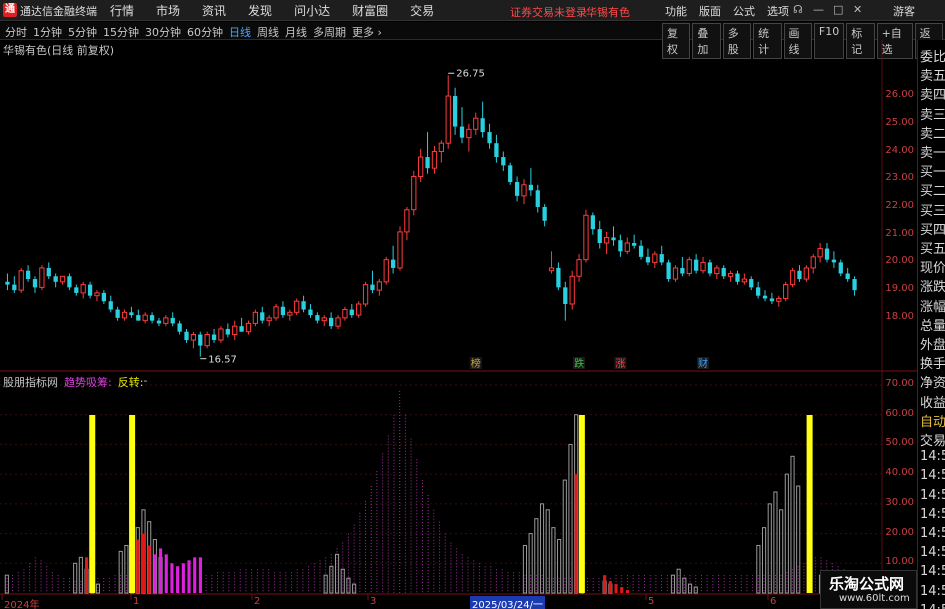 Image resolution: width=945 pixels, height=609 pixels. Describe the element at coordinates (932, 326) in the screenshot. I see `quote-panel-item: 总量` at that location.